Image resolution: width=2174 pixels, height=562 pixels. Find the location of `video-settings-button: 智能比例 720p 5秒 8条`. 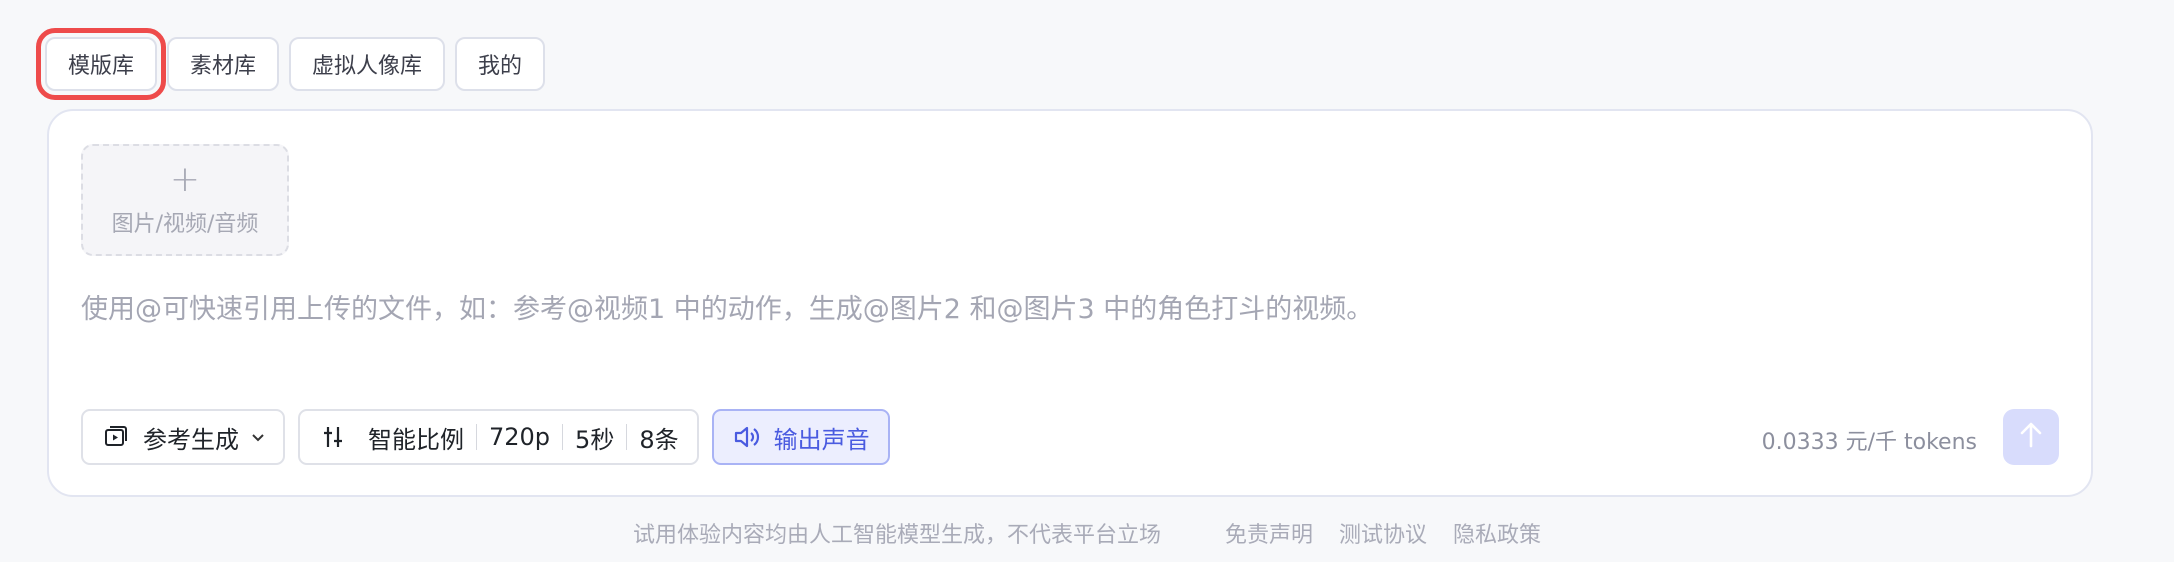

video-settings-button: 智能比例 720p 5秒 8条 is located at coordinates (498, 437).